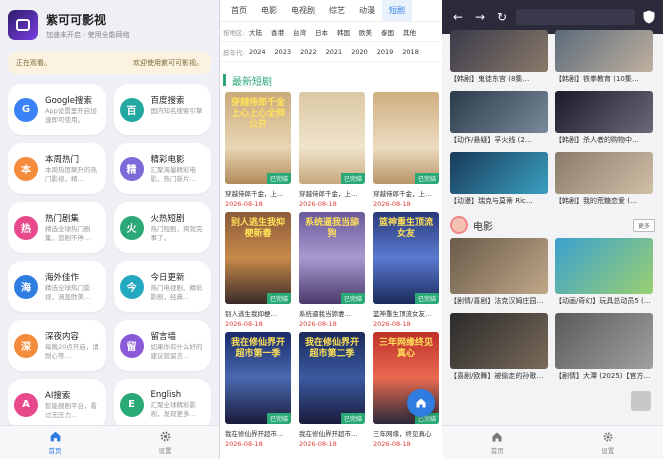  I want to click on feature-card: G Google搜索 App设置里开启加速即可使用。, so click(57, 109).